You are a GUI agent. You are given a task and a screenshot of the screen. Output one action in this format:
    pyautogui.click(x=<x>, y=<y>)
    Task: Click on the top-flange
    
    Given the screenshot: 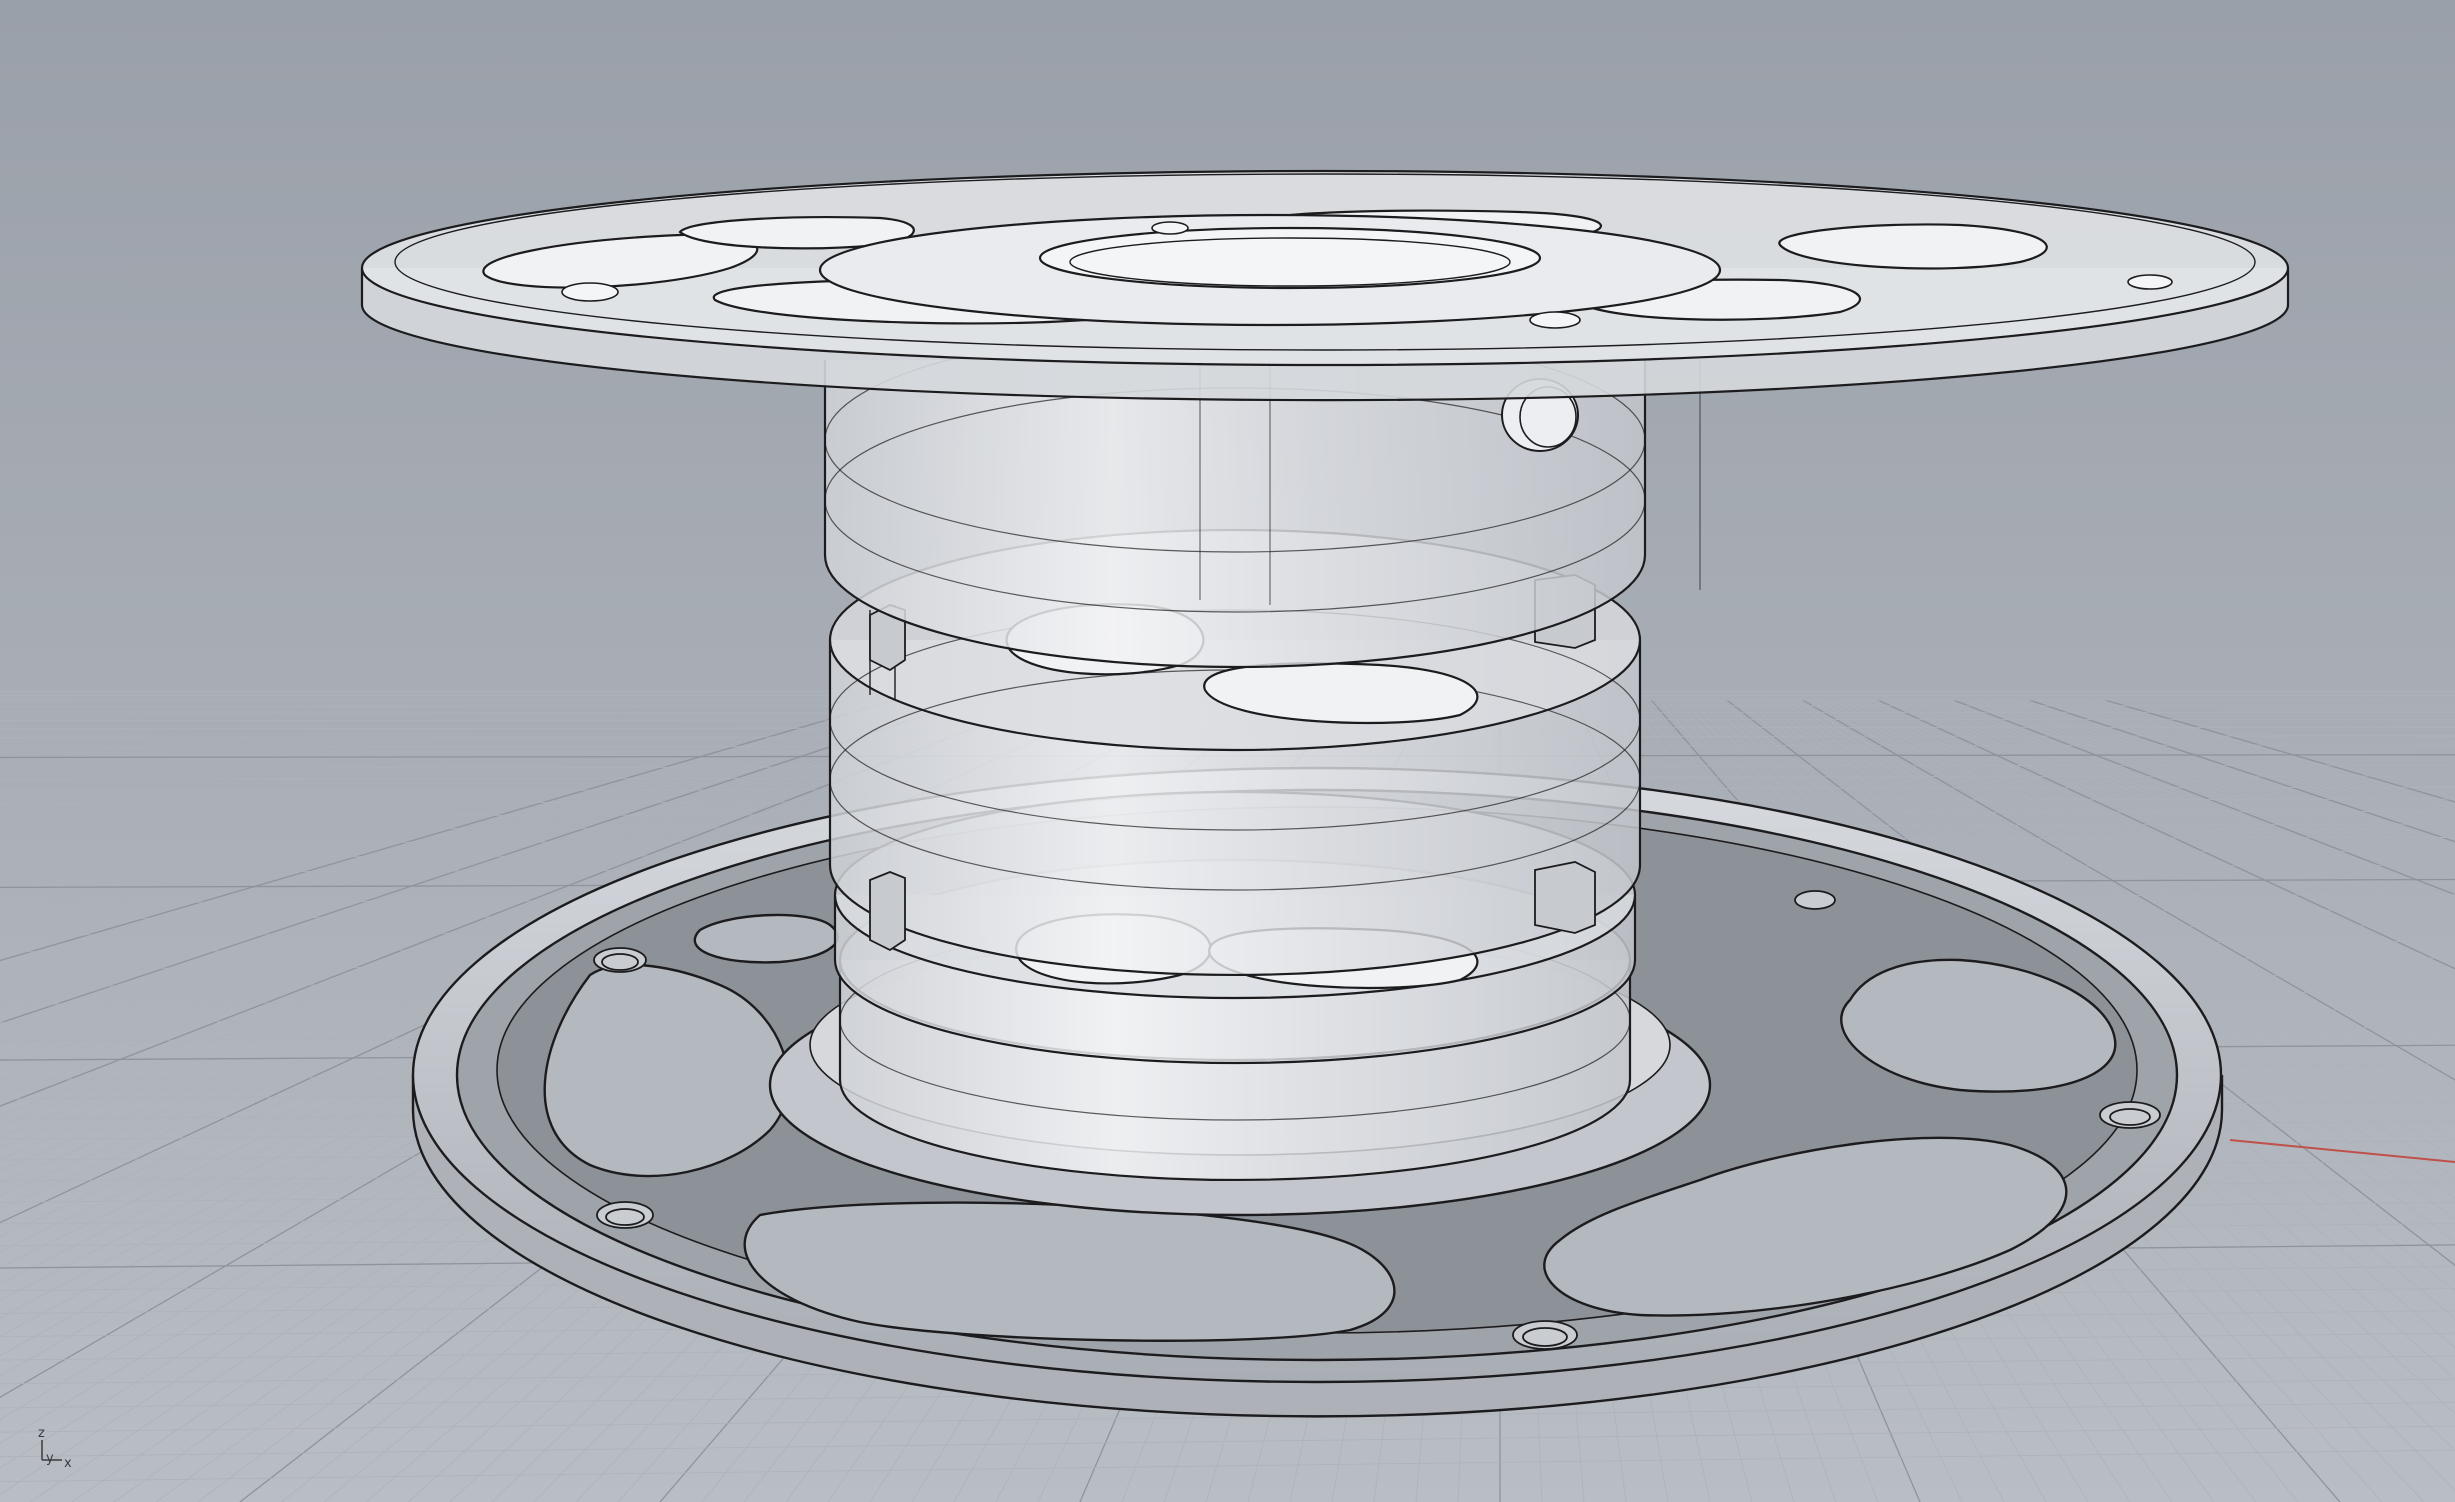 What is the action you would take?
    pyautogui.click(x=1325, y=285)
    